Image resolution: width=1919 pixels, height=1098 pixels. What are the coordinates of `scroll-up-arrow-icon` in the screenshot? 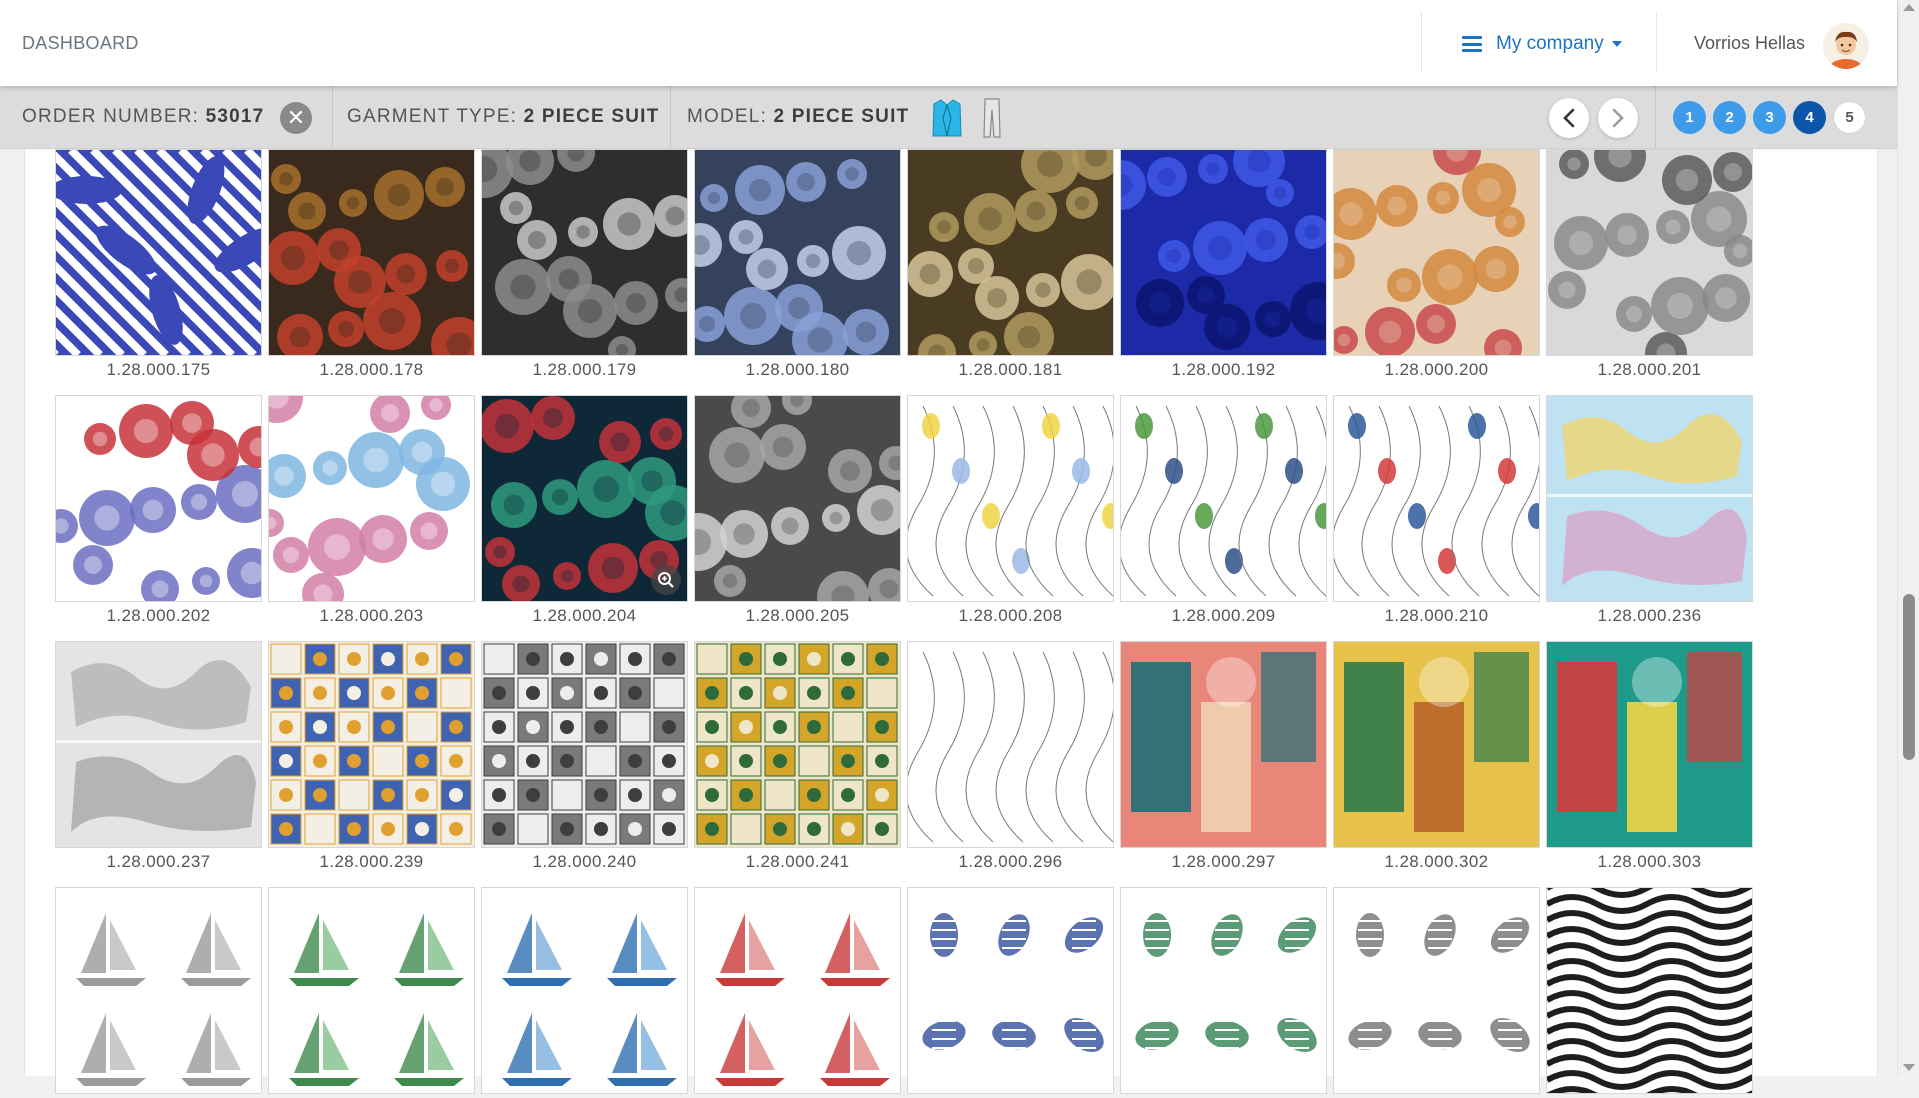 It's located at (1909, 7).